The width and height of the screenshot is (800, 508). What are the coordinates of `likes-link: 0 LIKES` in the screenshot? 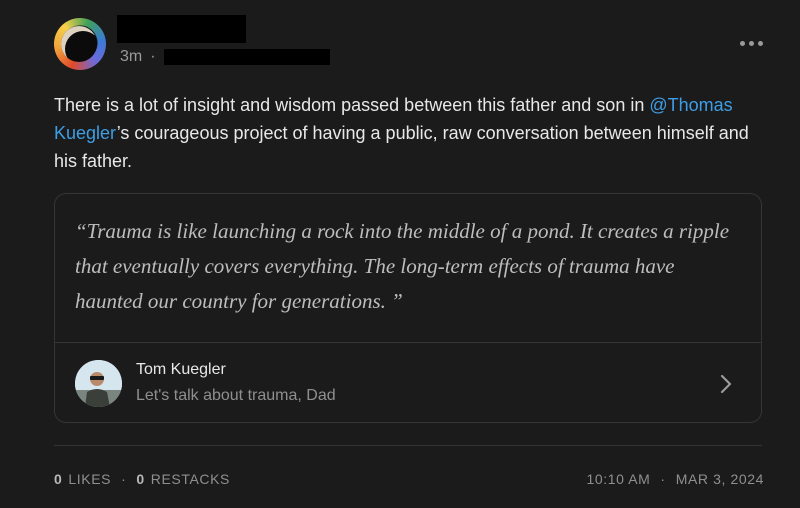 It's located at (82, 479).